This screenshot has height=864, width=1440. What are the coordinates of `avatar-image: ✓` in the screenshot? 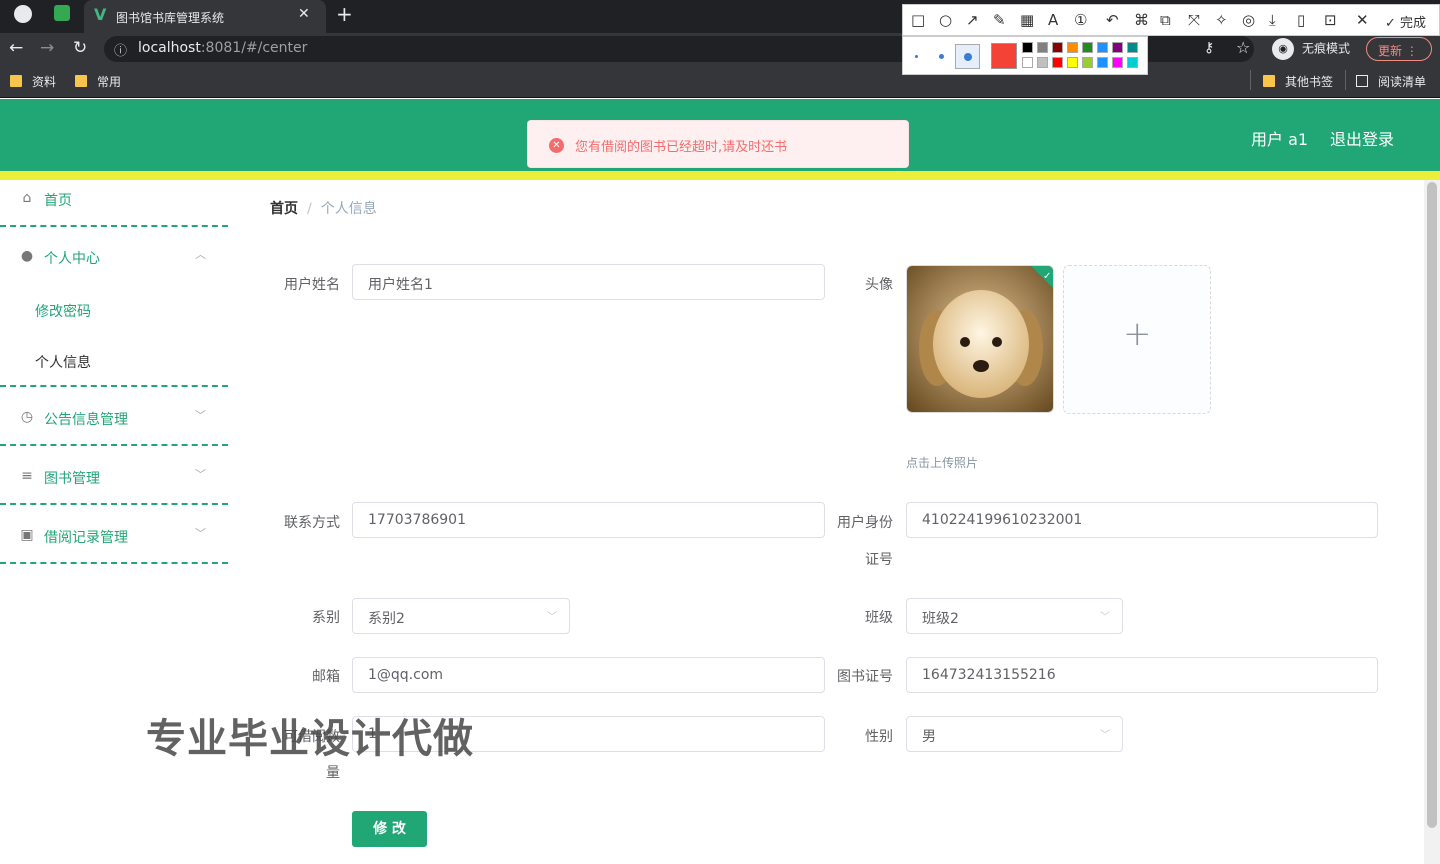 It's located at (980, 339).